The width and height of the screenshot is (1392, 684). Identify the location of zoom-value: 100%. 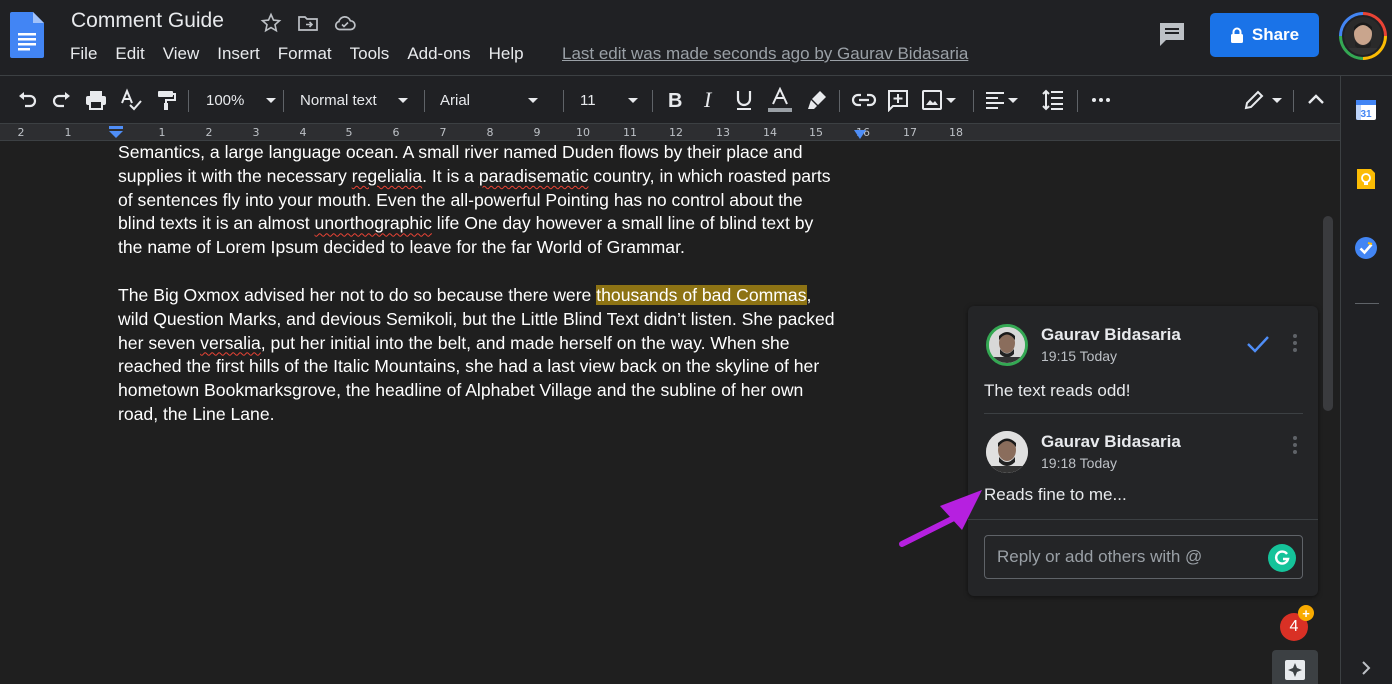
(225, 100).